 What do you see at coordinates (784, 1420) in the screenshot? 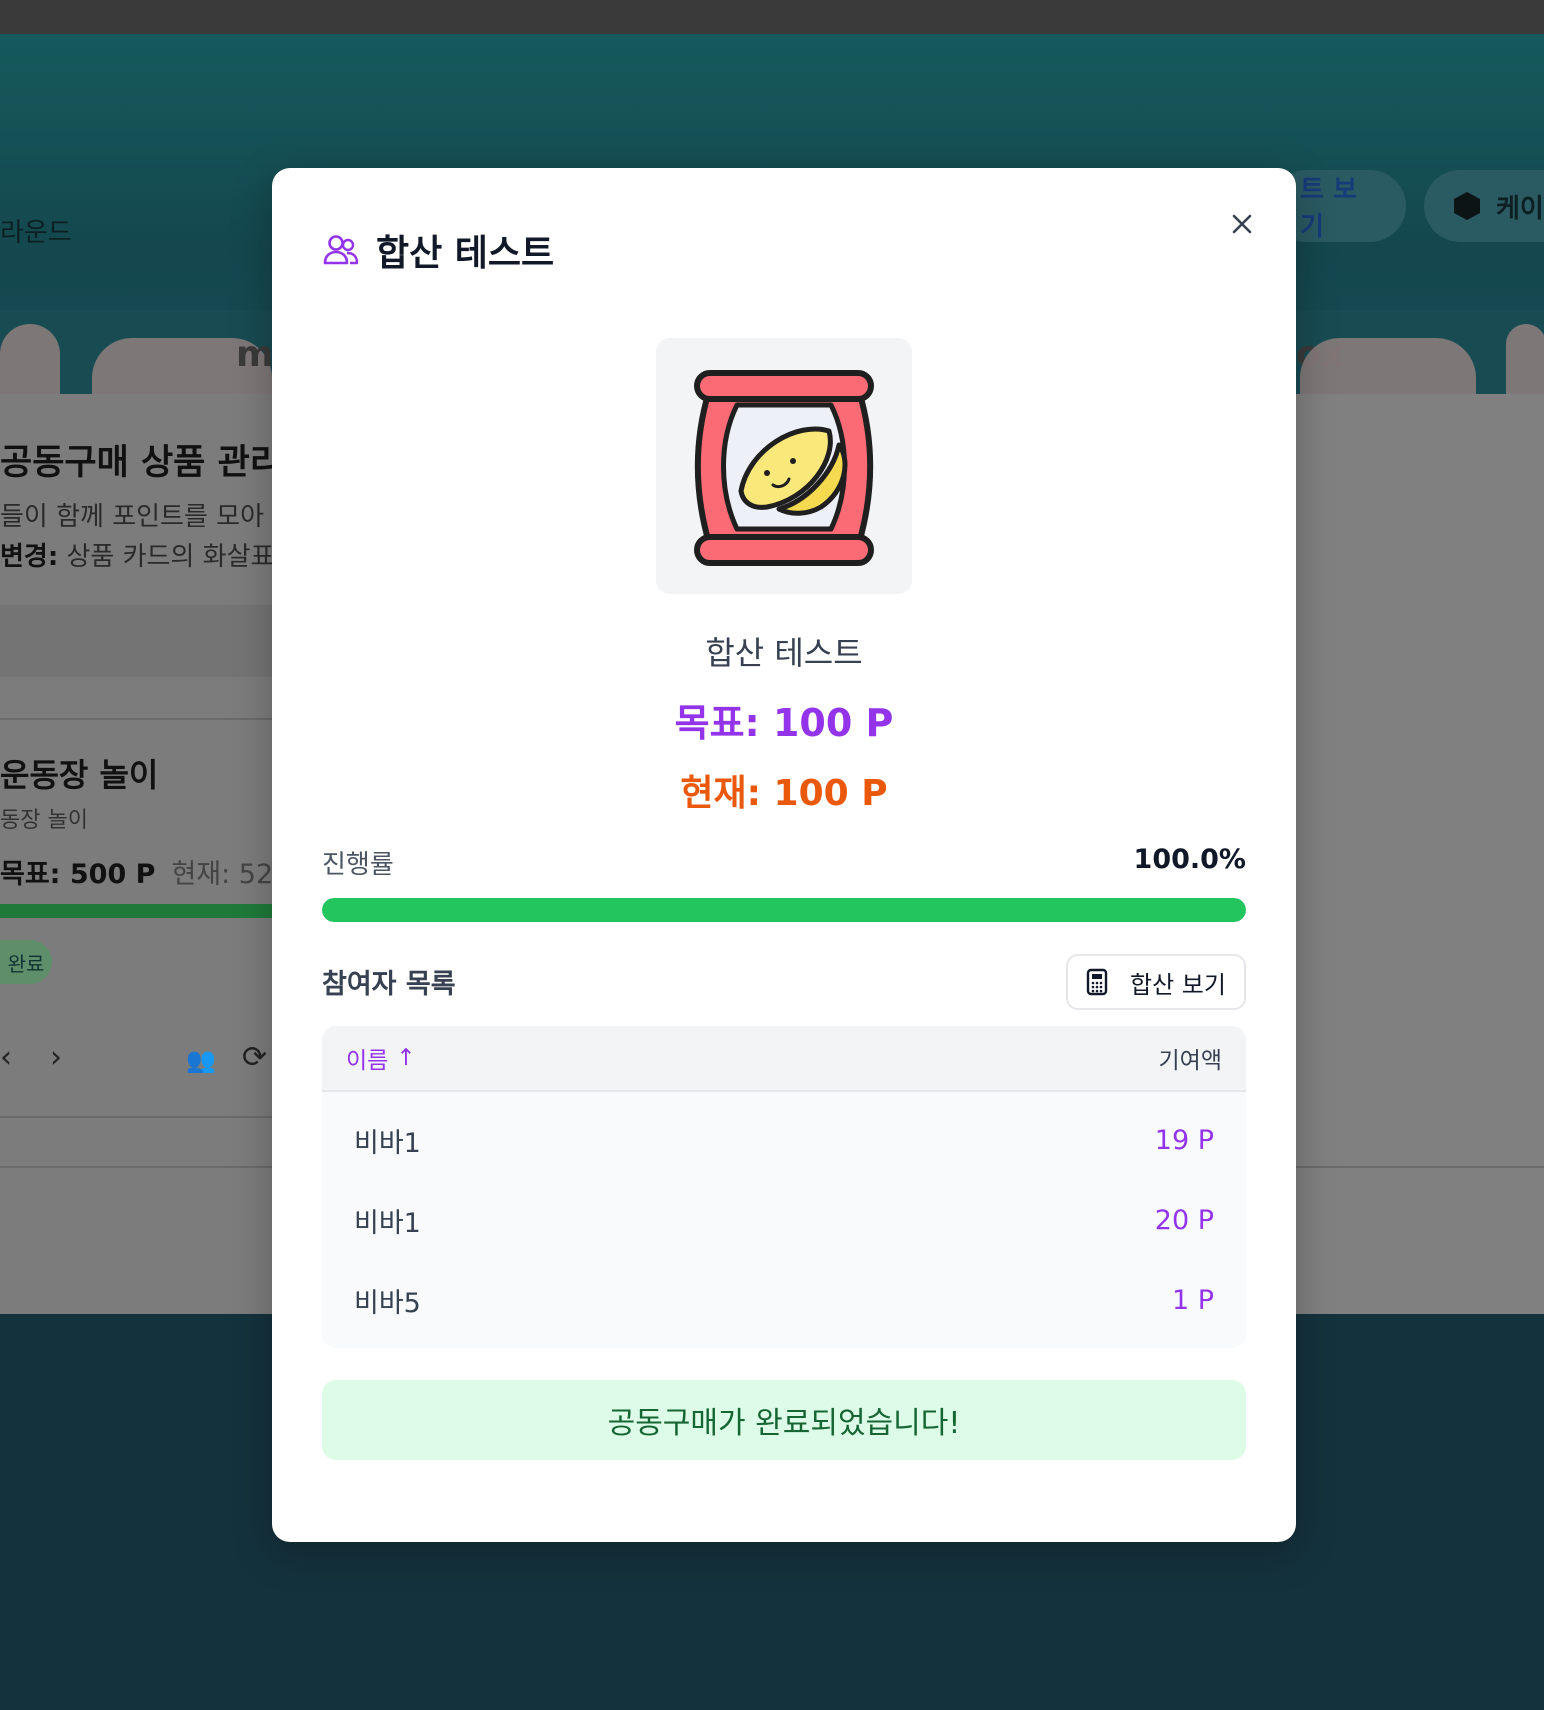
I see `completion-message: 공동구매가 완료되었습니다!` at bounding box center [784, 1420].